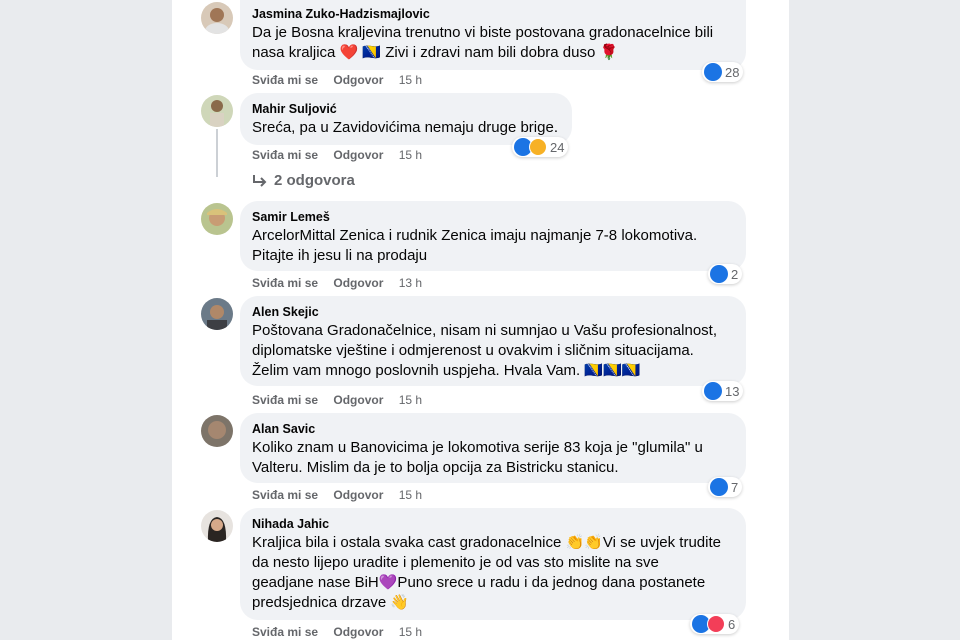  I want to click on reaction-summary: 24, so click(540, 147).